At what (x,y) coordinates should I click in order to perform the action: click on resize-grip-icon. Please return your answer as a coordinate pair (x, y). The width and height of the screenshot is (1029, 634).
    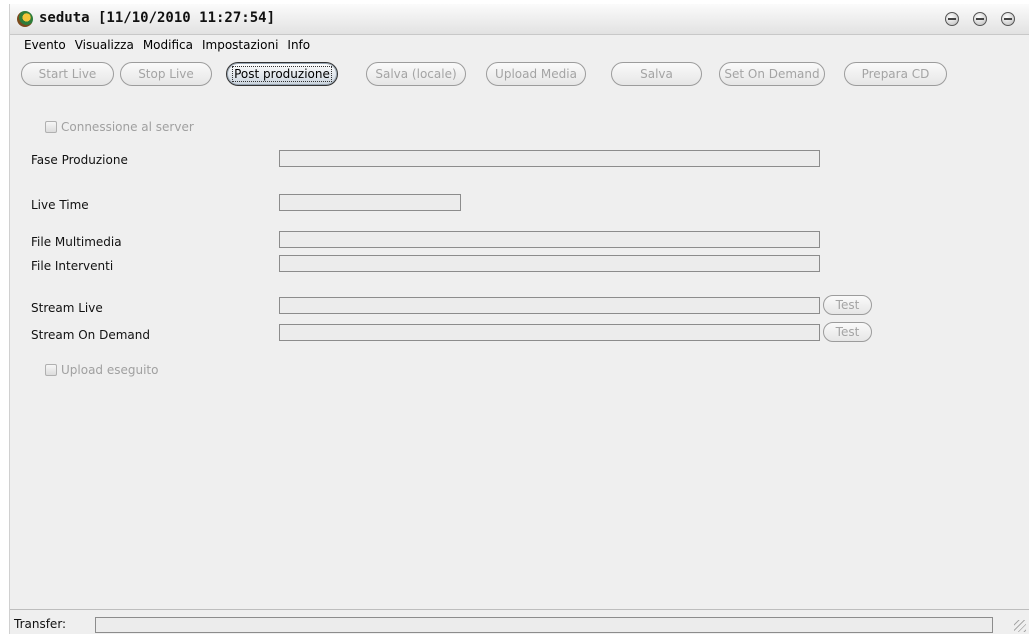
    Looking at the image, I should click on (1020, 626).